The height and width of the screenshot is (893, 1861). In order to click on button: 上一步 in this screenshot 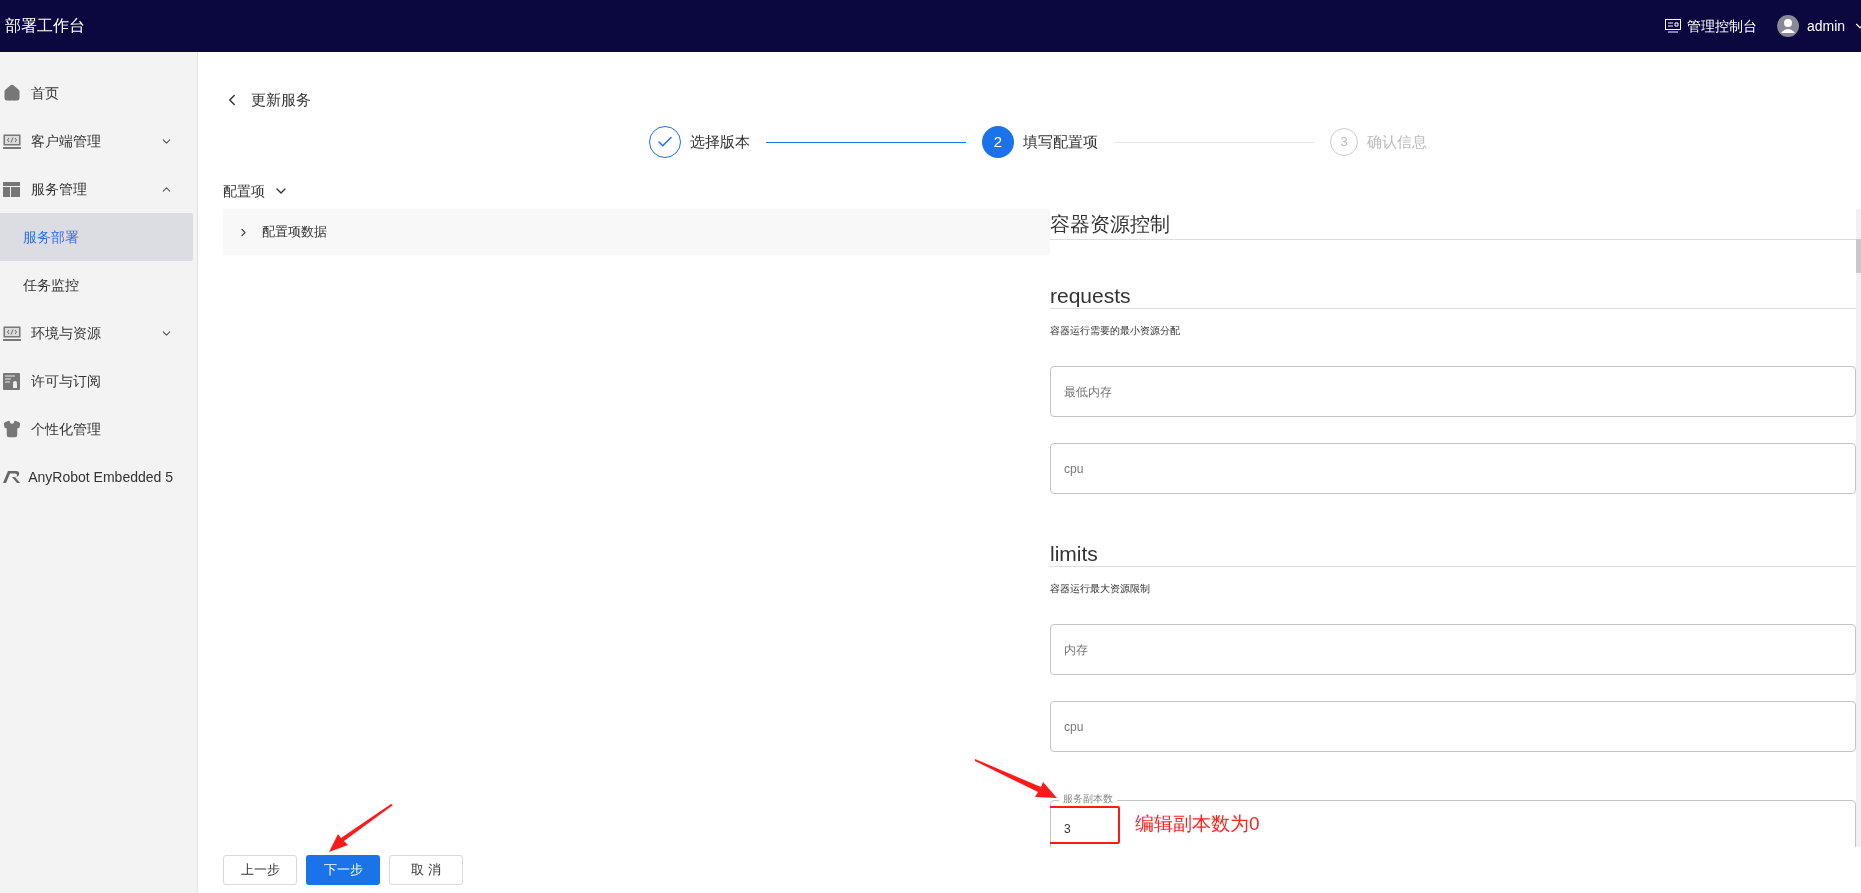, I will do `click(260, 870)`.